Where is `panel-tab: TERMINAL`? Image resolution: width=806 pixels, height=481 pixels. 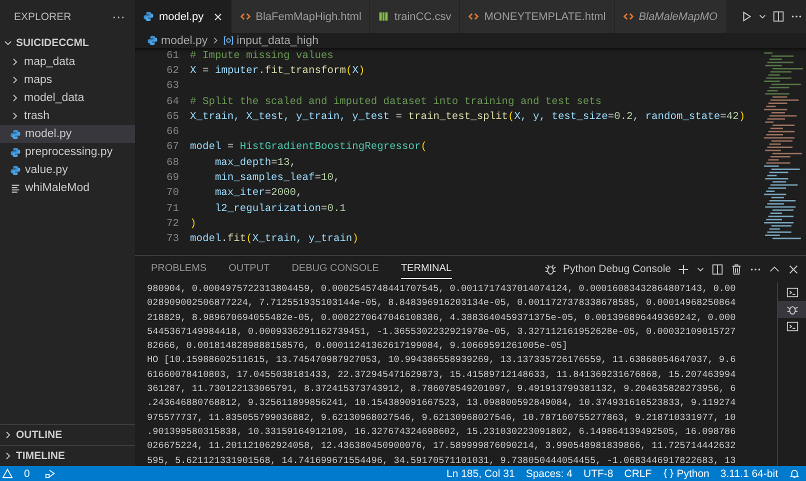 panel-tab: TERMINAL is located at coordinates (426, 269).